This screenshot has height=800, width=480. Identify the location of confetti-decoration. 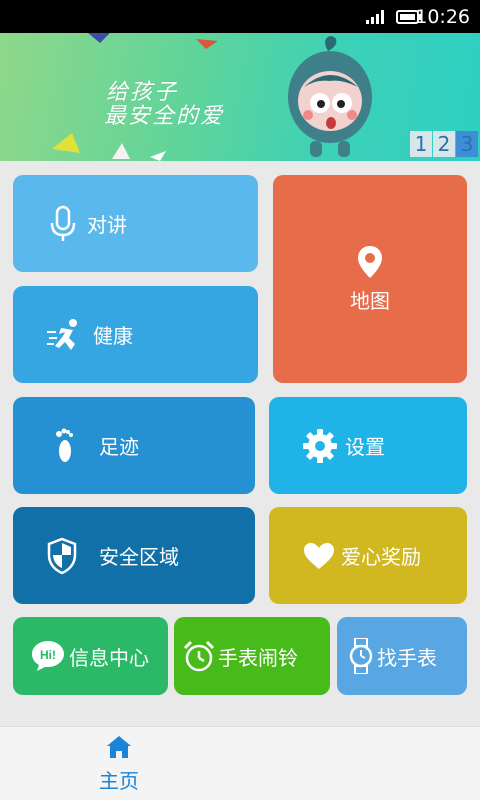
(135, 97).